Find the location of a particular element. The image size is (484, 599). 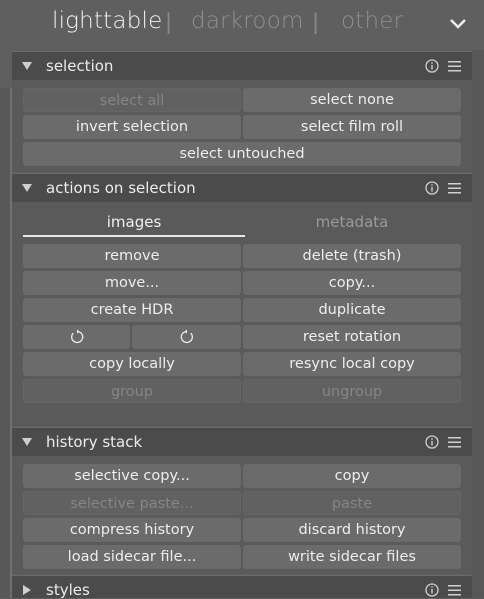

select-none-button: select none is located at coordinates (352, 100).